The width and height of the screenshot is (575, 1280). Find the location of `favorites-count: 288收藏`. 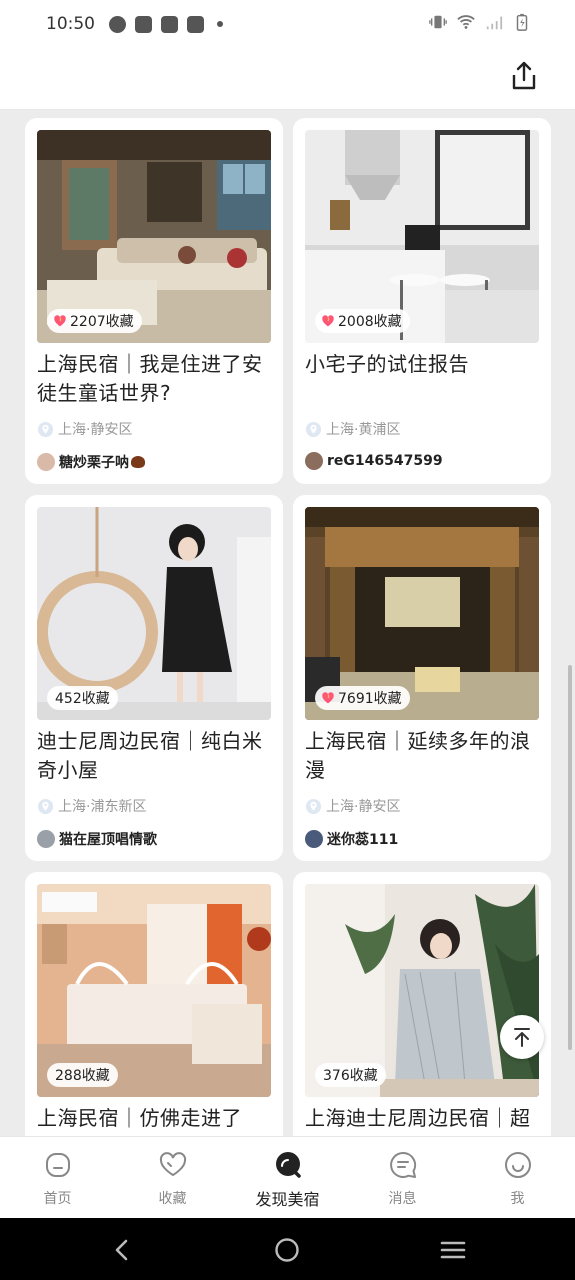

favorites-count: 288收藏 is located at coordinates (82, 1076).